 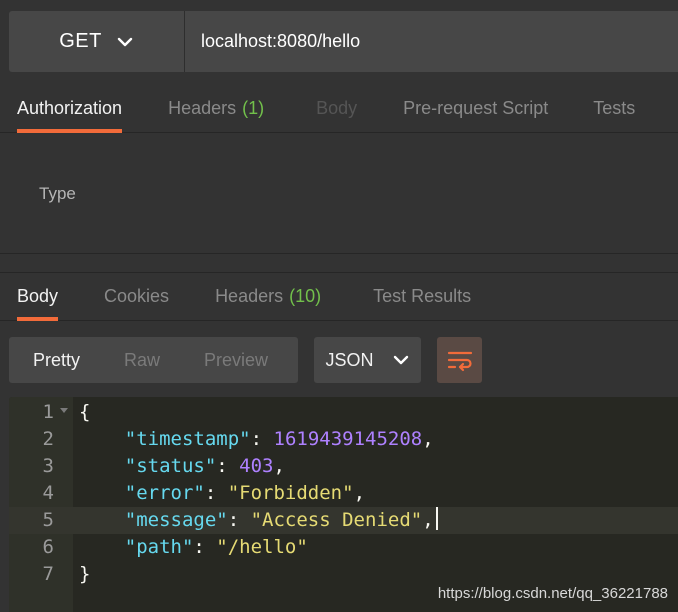 What do you see at coordinates (290, 493) in the screenshot?
I see `json-value: "Forbidden"` at bounding box center [290, 493].